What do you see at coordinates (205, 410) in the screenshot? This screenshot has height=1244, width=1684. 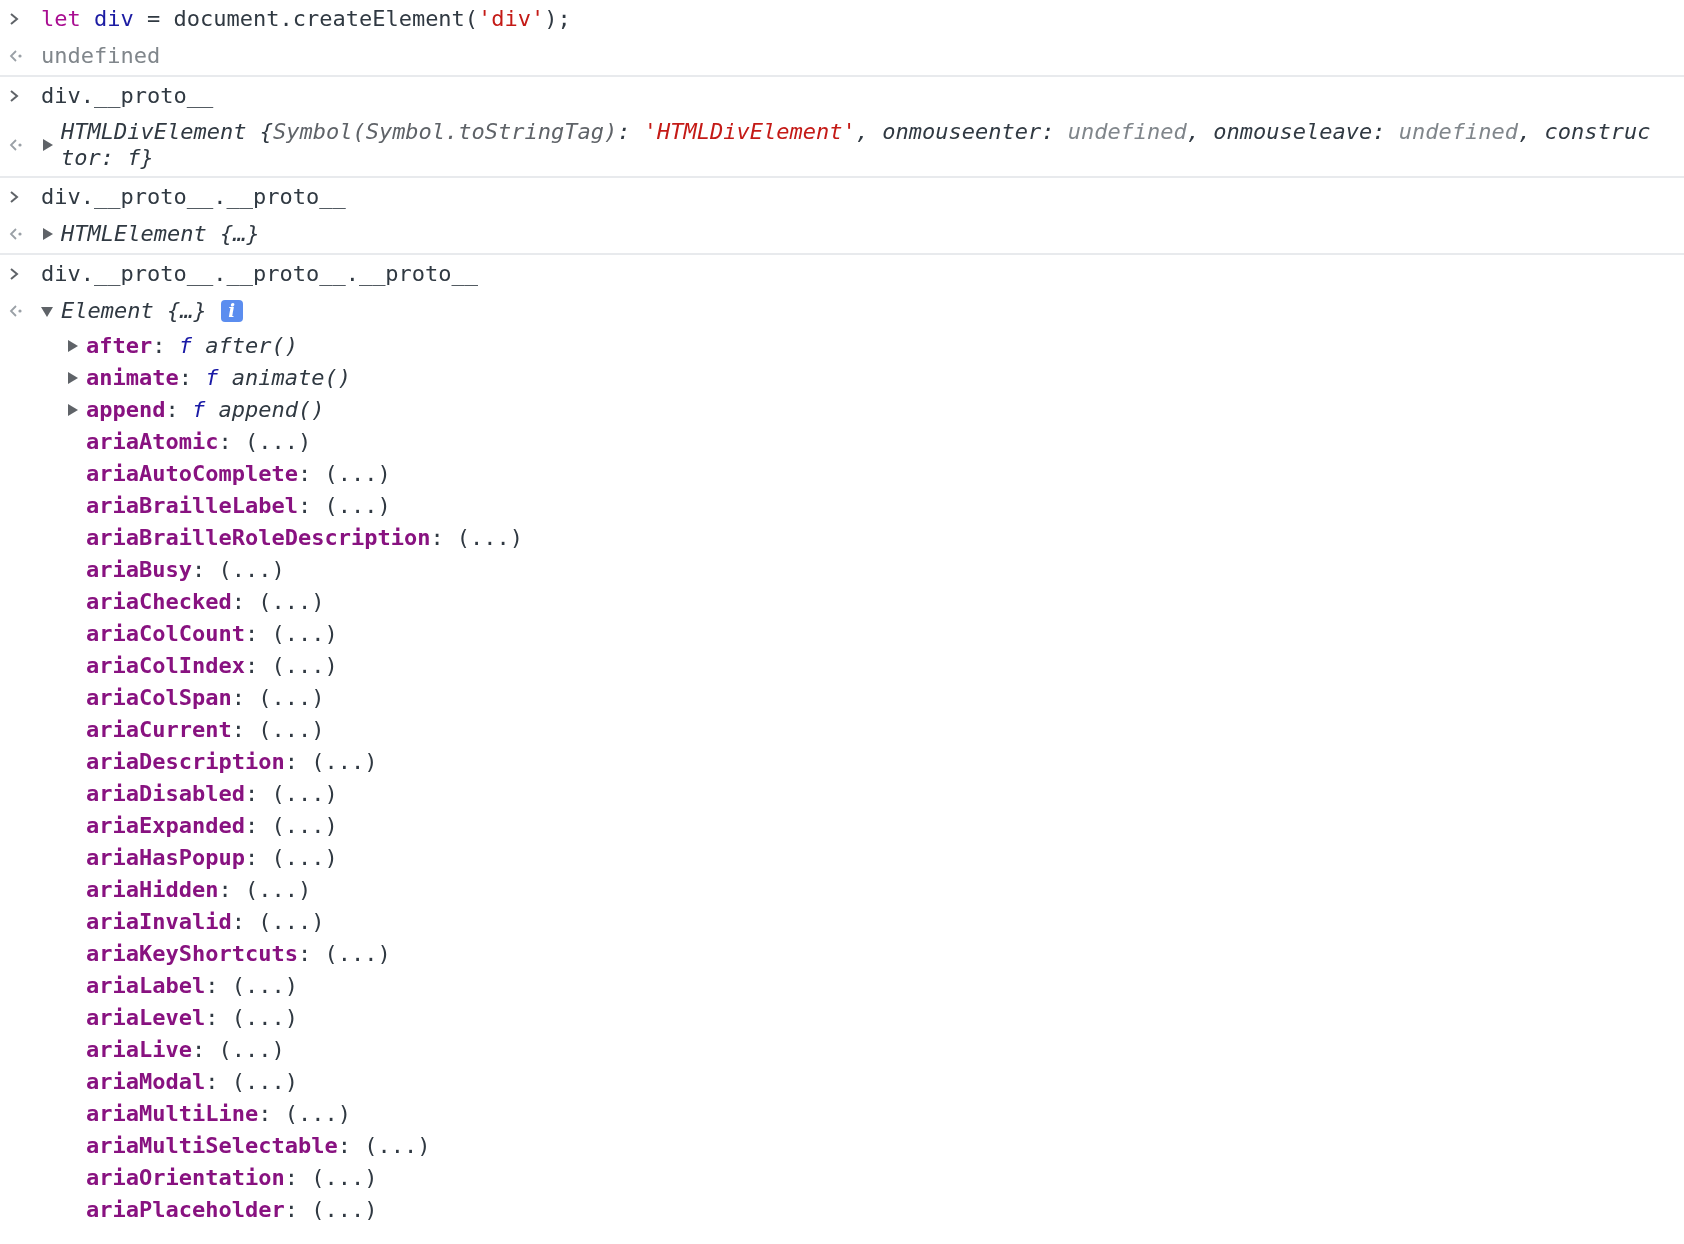 I see `property-entry: append: f append()` at bounding box center [205, 410].